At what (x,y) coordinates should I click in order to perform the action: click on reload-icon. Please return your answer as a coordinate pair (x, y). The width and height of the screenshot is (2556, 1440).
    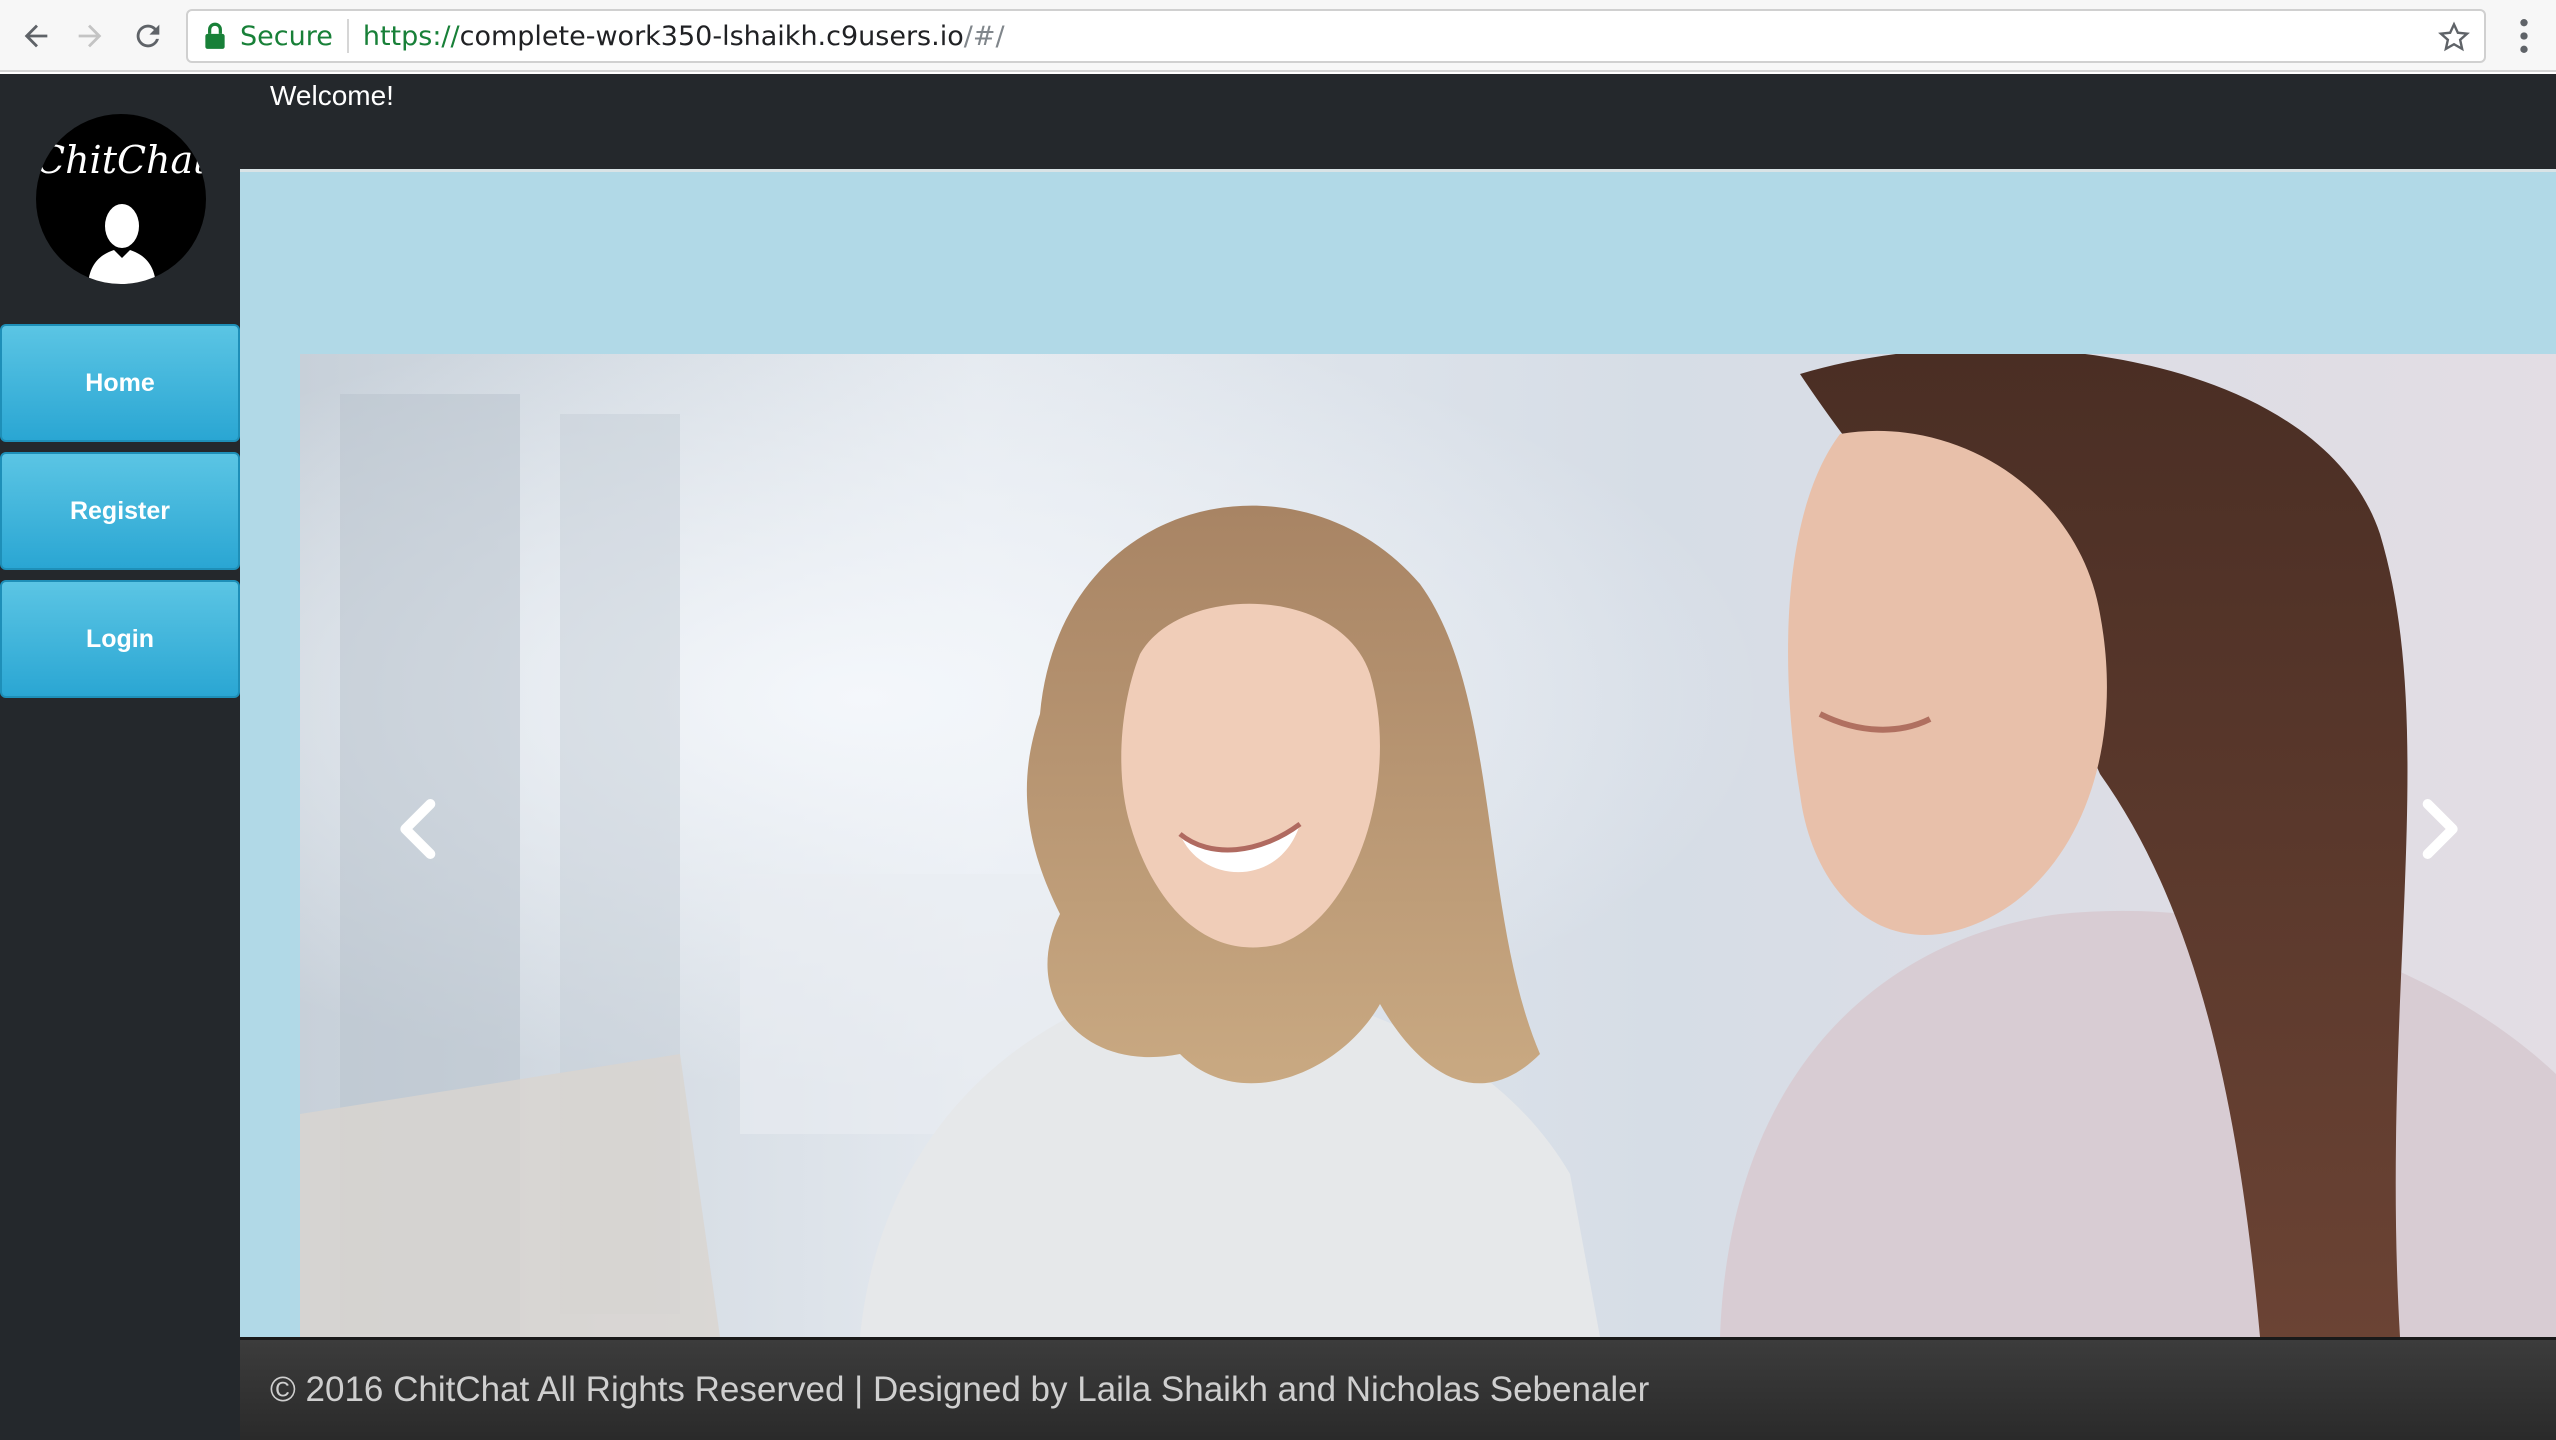
    Looking at the image, I should click on (148, 36).